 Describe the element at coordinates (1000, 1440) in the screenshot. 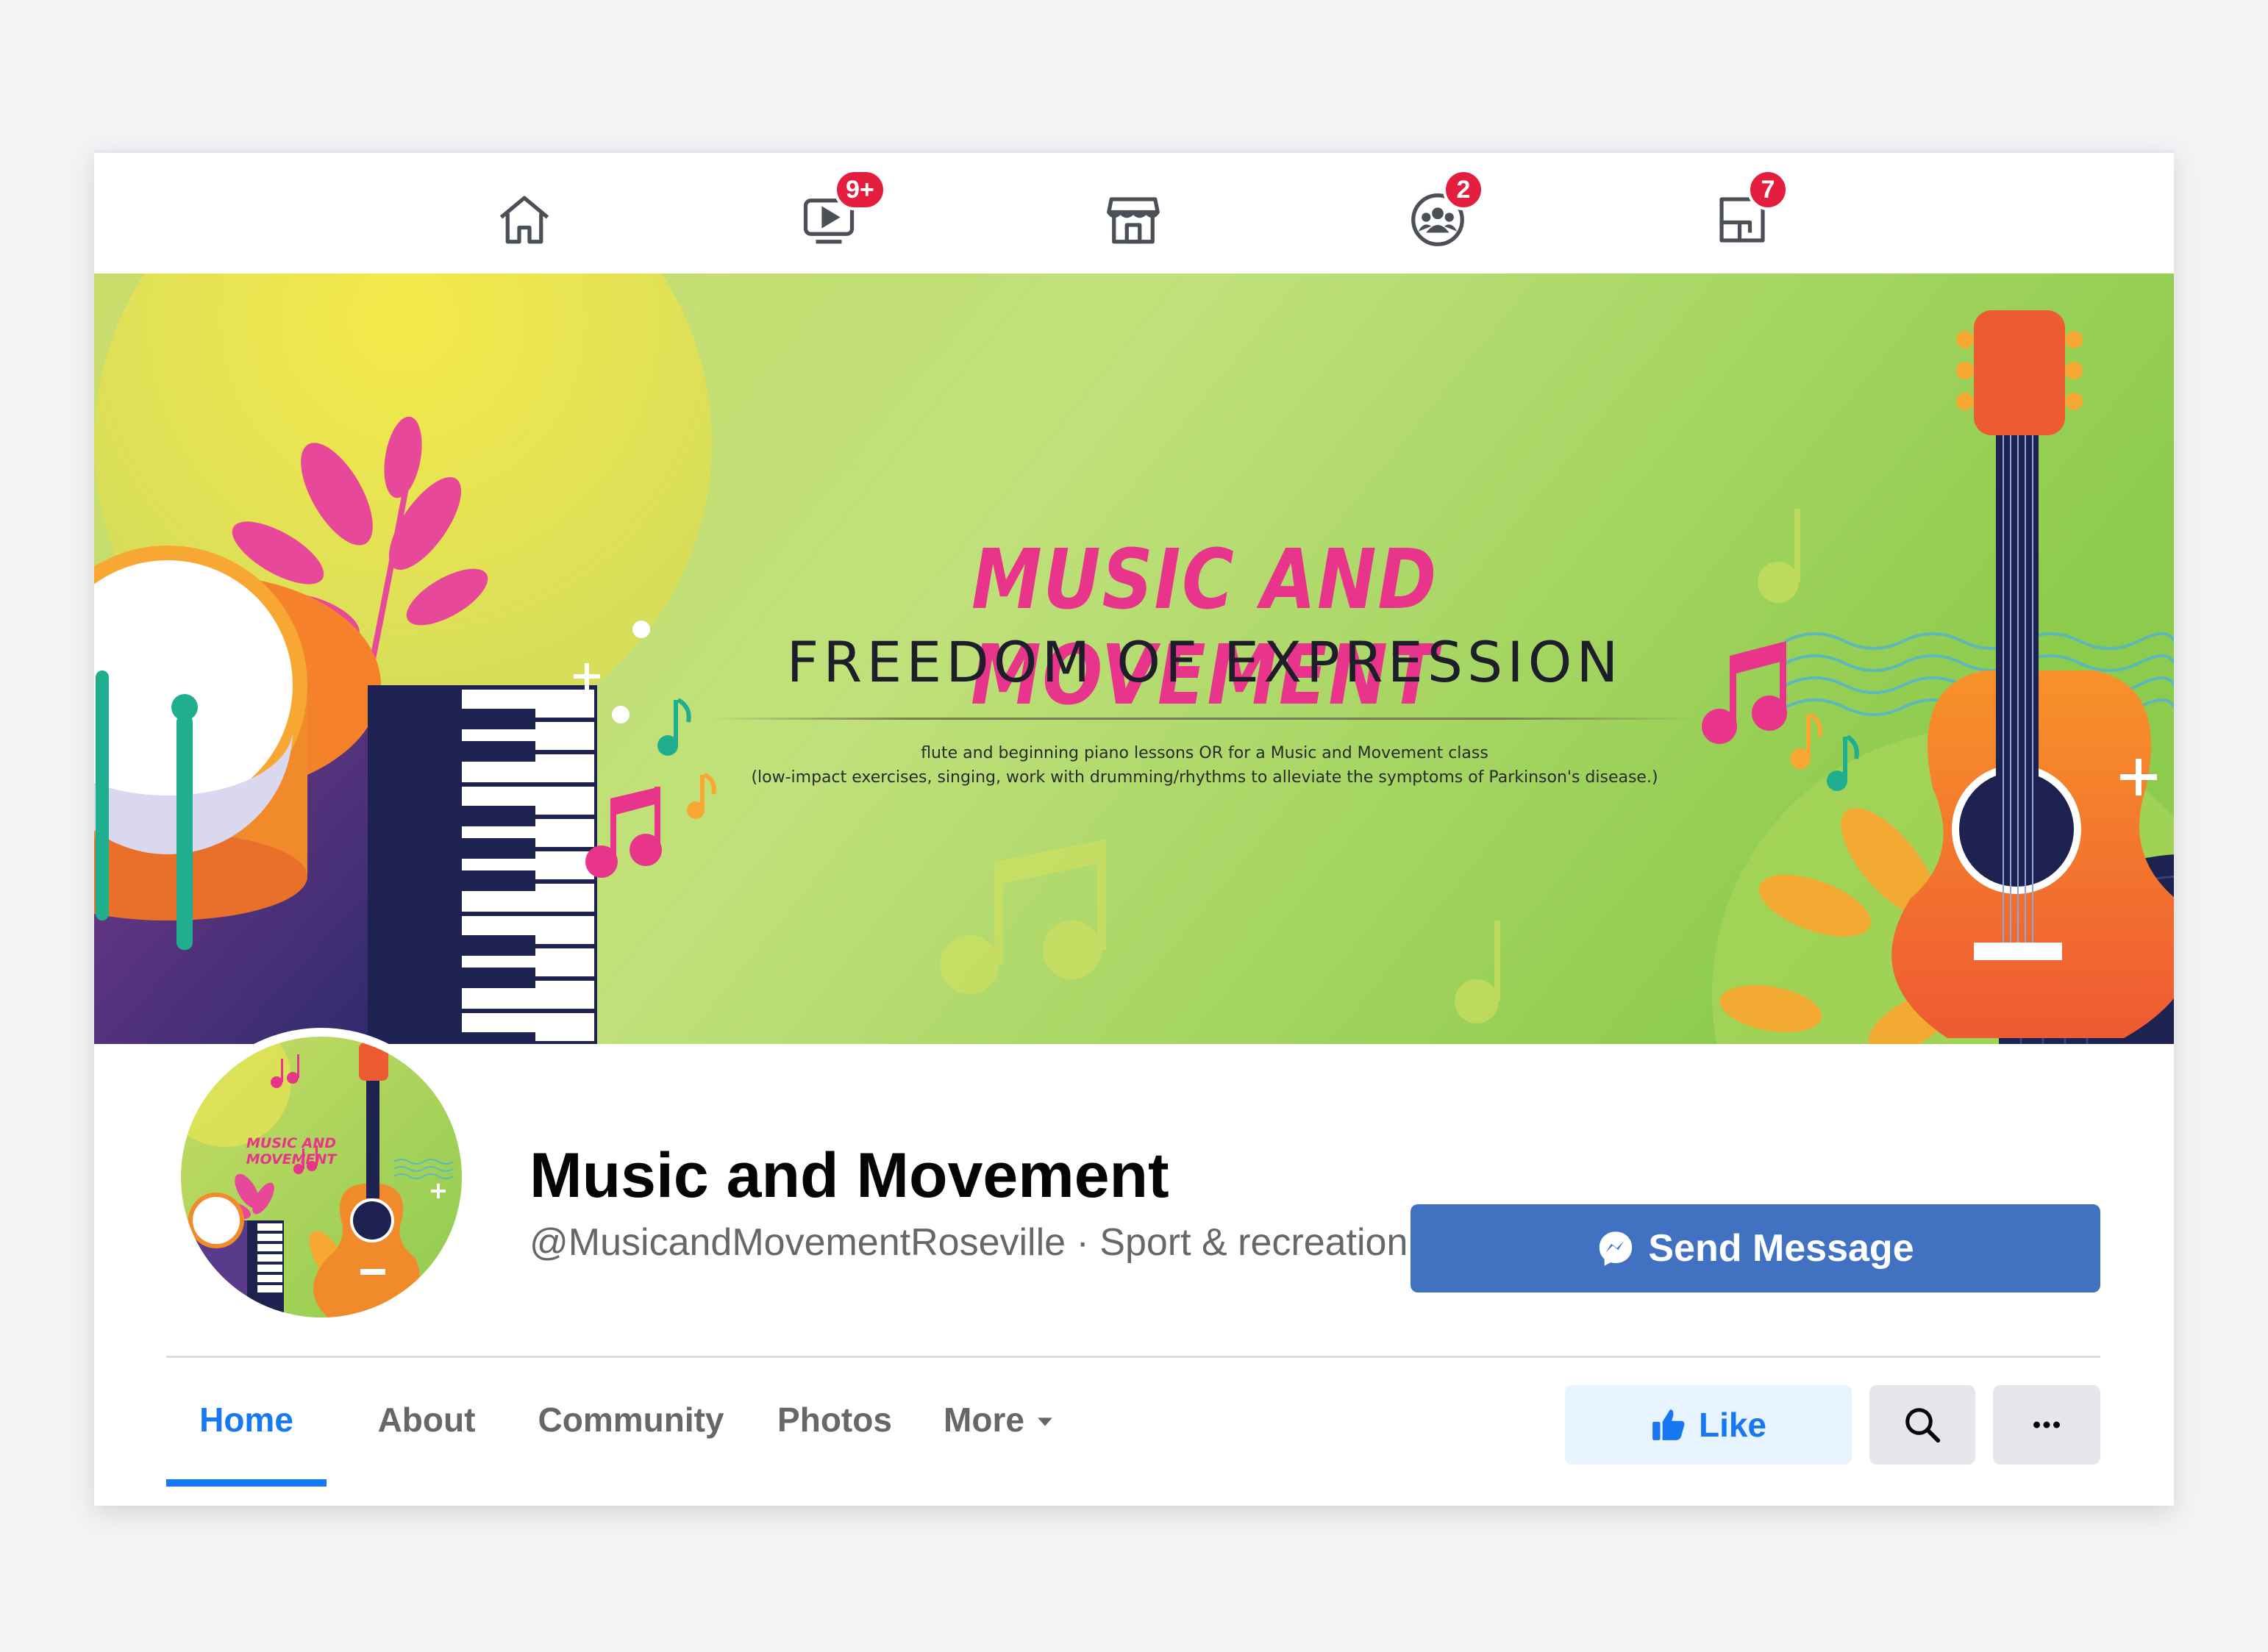

I see `tab-more: More` at that location.